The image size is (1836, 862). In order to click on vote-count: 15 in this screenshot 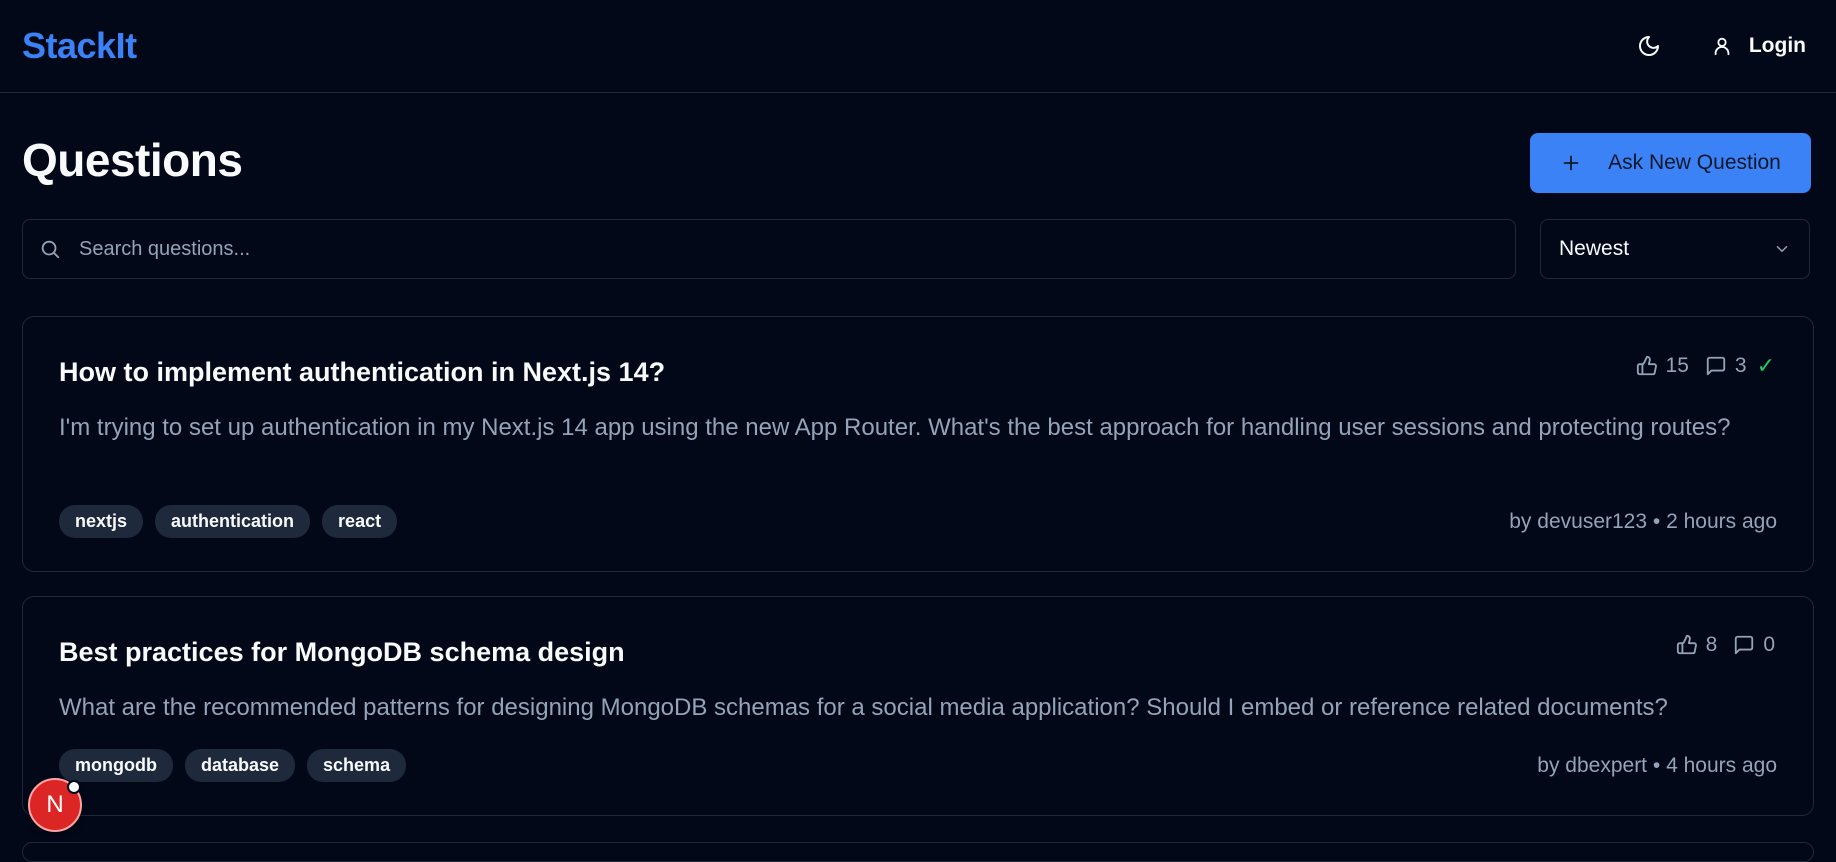, I will do `click(1662, 366)`.